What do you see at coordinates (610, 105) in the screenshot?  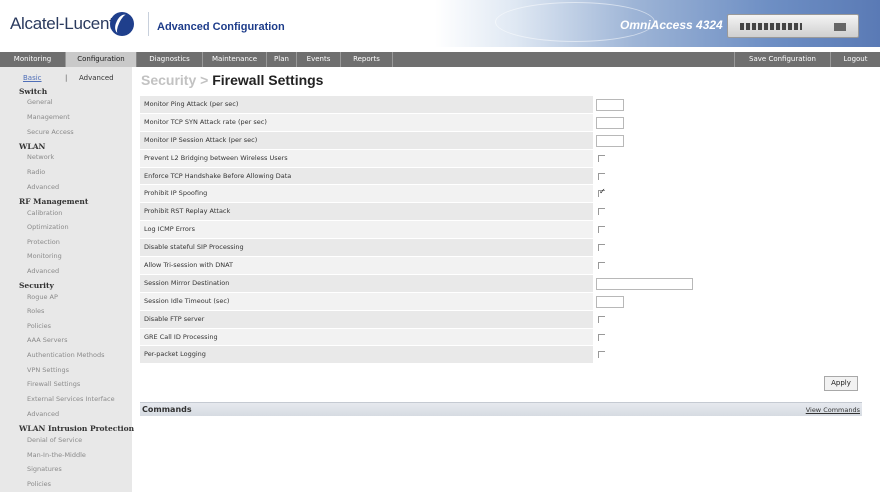 I see `monitor-ping-attack-per-sec-input` at bounding box center [610, 105].